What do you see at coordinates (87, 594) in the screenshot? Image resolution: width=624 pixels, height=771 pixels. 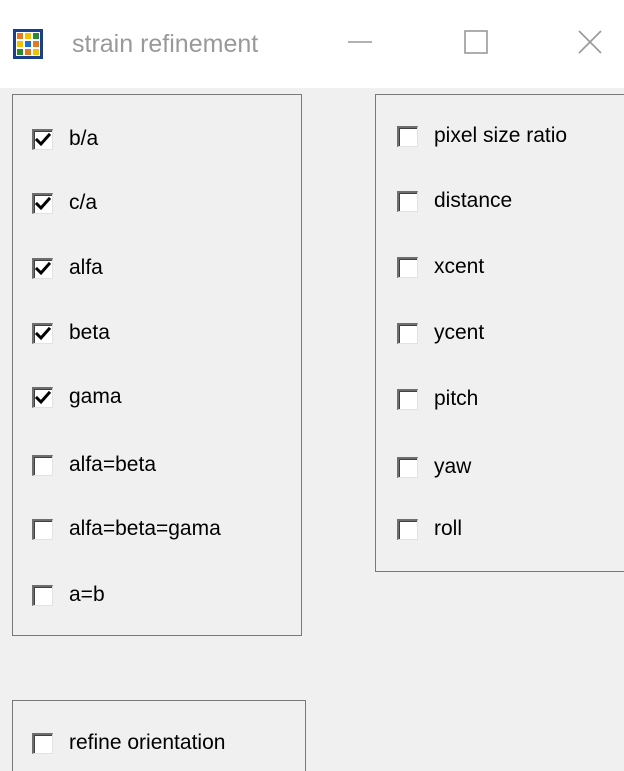 I see `checkbox-label: a=b` at bounding box center [87, 594].